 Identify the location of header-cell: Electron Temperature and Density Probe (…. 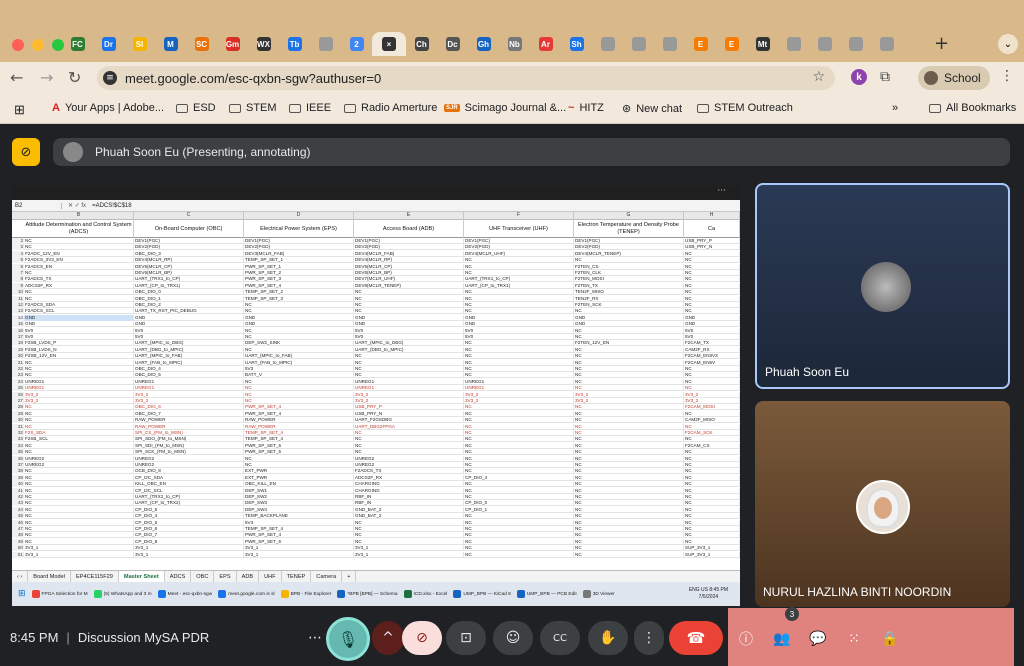
(629, 229).